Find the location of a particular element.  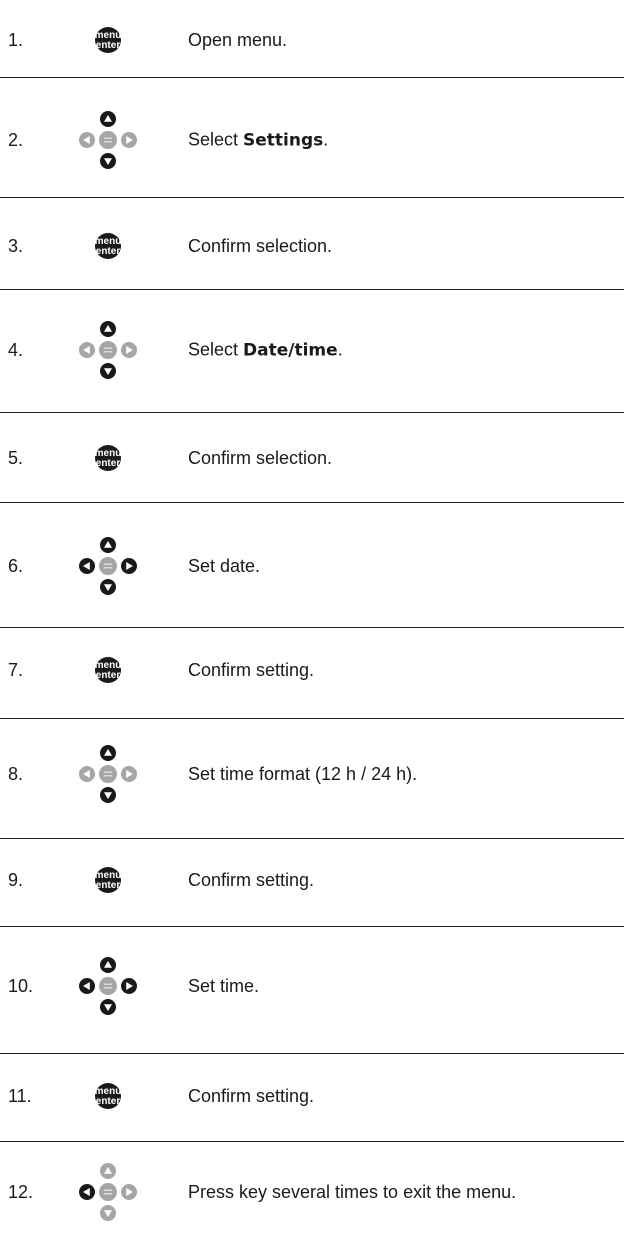

step-number: 4. is located at coordinates (16, 350).